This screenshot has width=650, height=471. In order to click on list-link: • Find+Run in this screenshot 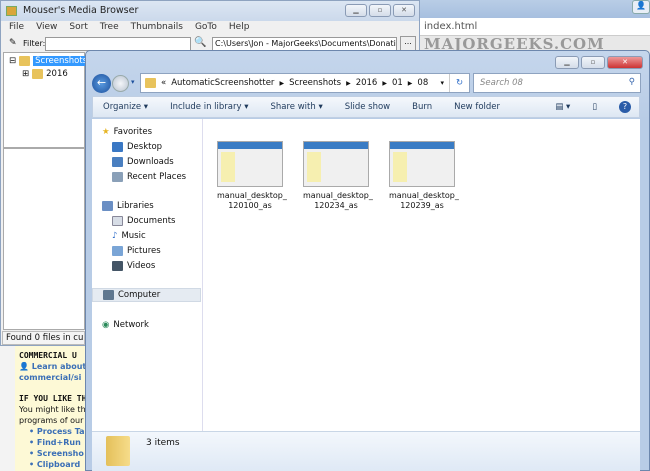, I will do `click(50, 442)`.